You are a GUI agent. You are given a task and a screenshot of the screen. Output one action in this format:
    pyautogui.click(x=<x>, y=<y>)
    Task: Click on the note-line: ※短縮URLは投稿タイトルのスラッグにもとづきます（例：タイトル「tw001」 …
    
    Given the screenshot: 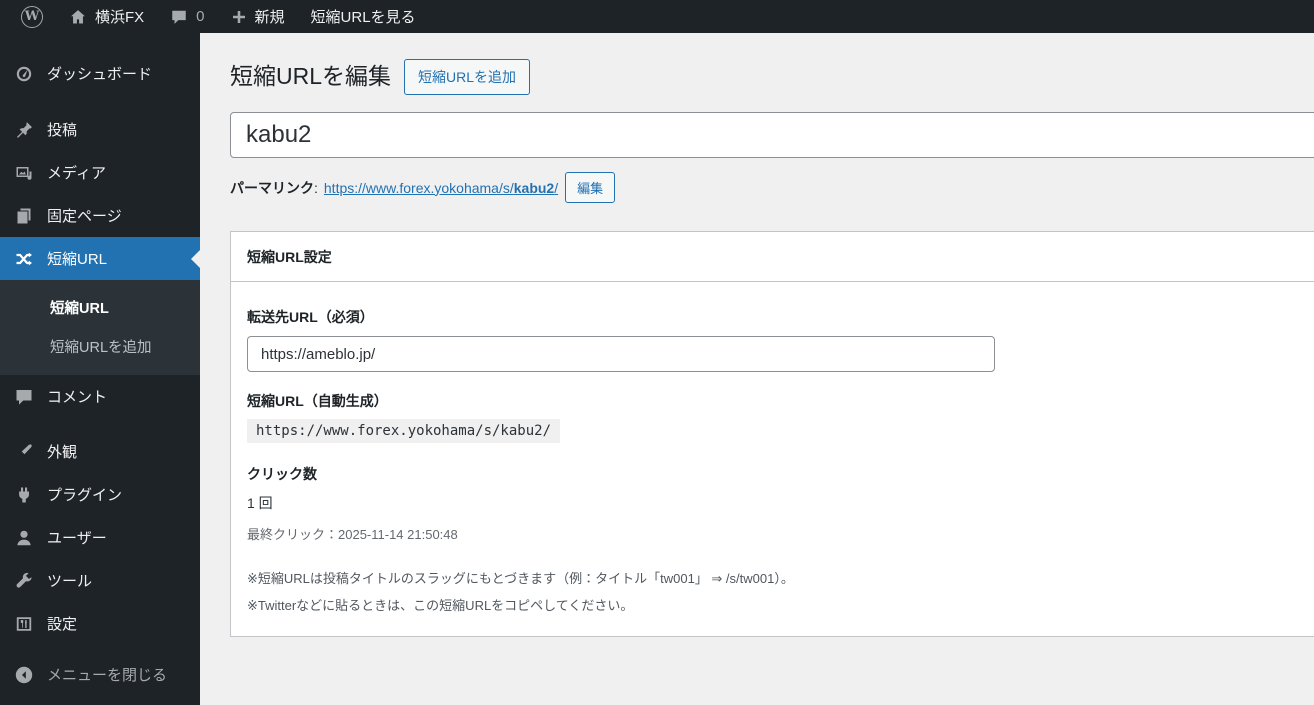 What is the action you would take?
    pyautogui.click(x=520, y=578)
    